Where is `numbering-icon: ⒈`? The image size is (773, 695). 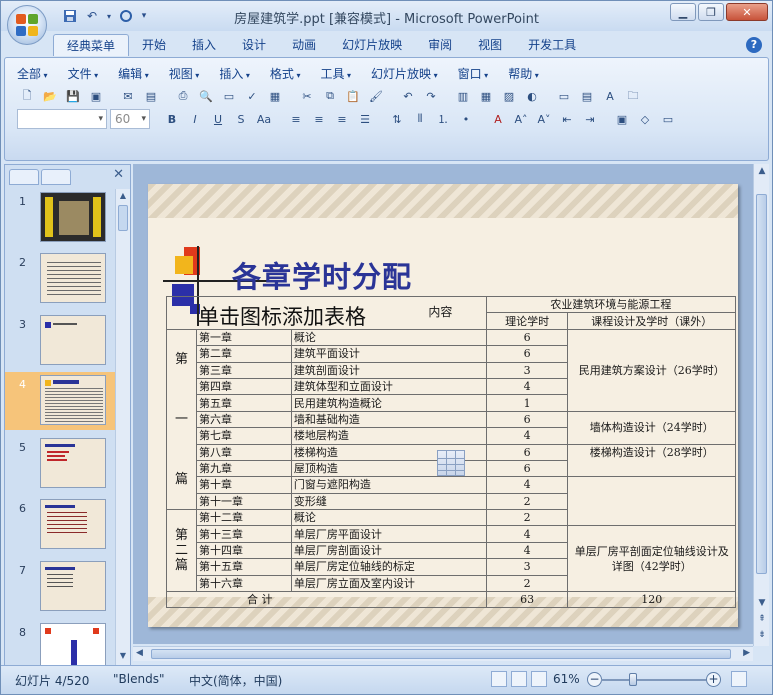
numbering-icon: ⒈ is located at coordinates (443, 119).